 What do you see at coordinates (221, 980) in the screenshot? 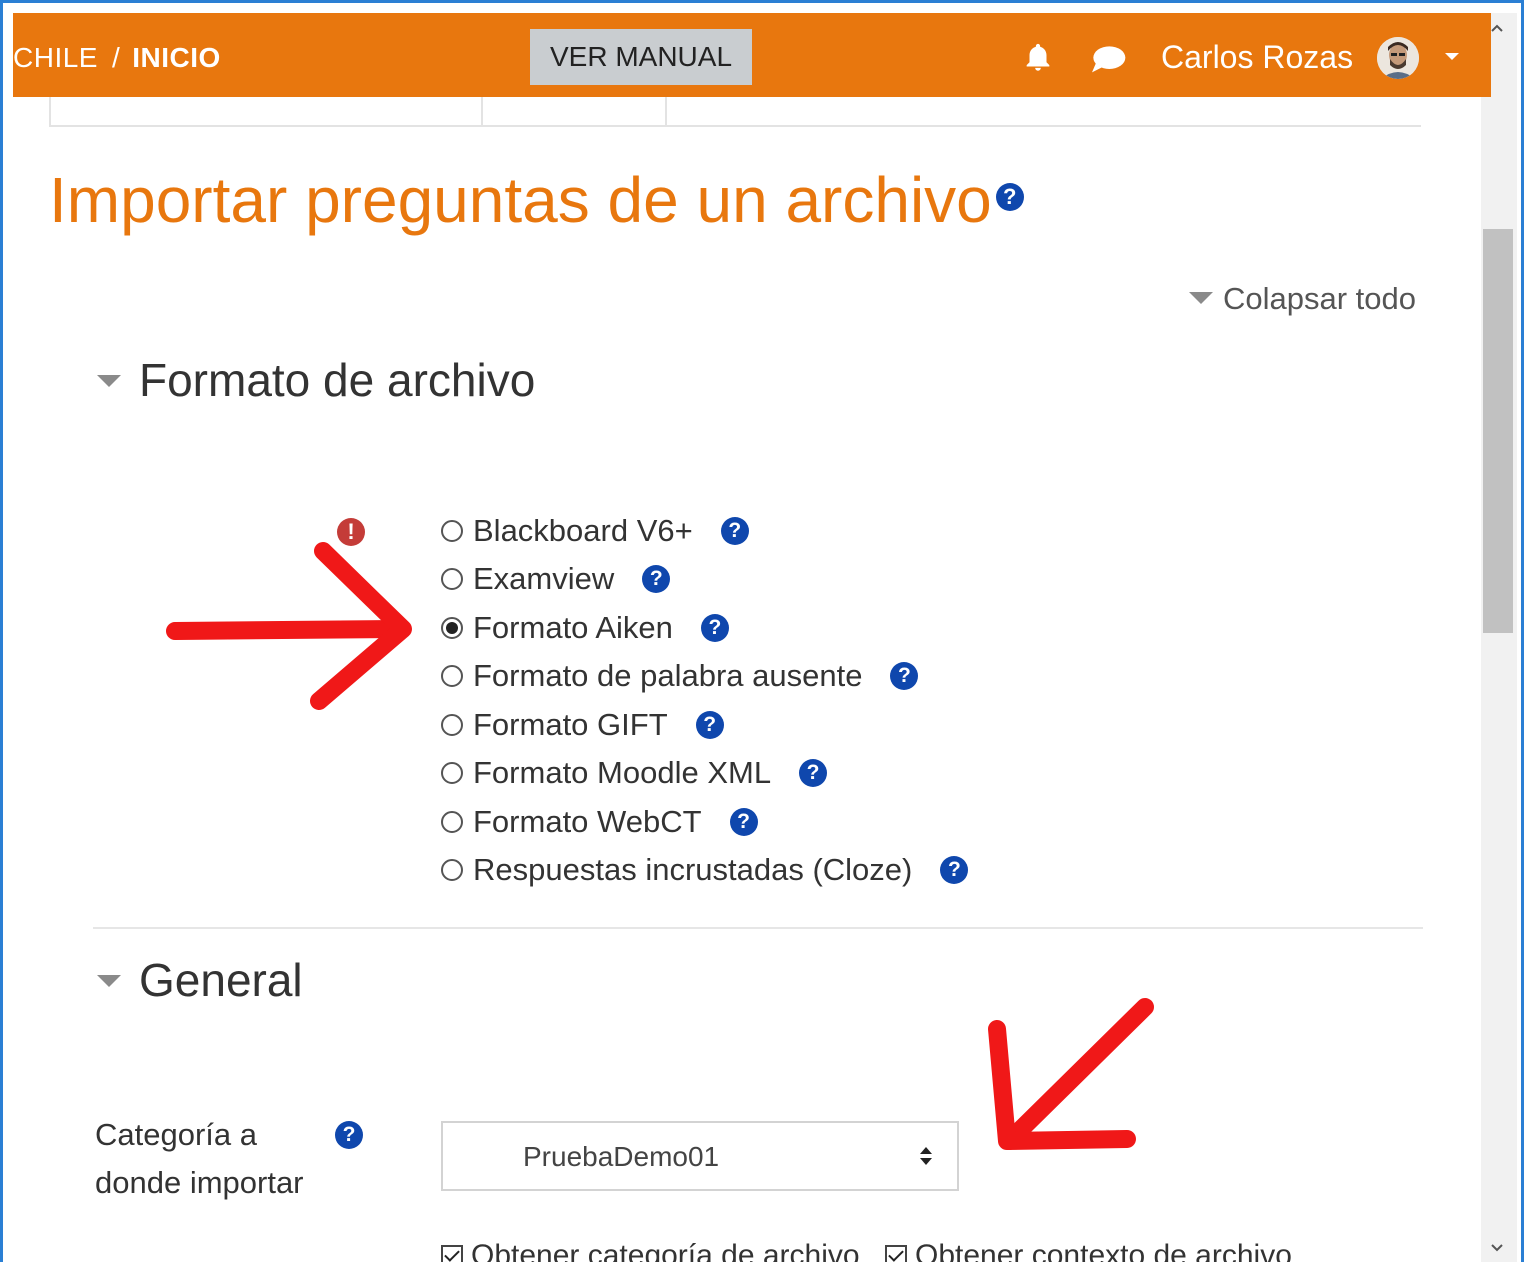
I see `section-general-title: General` at bounding box center [221, 980].